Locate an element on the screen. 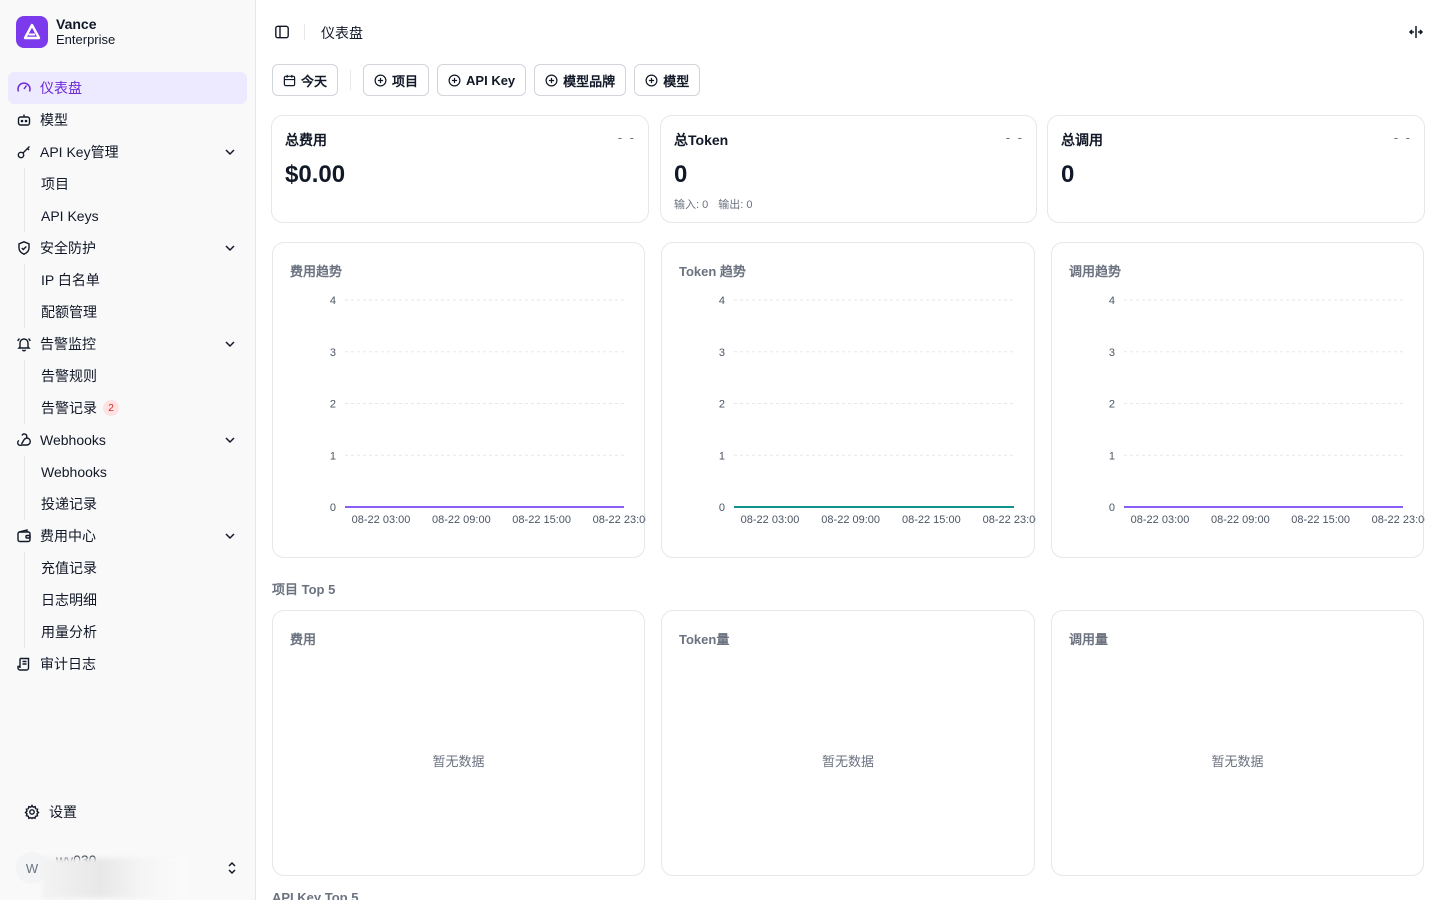  sidebar-item-models: 模型 is located at coordinates (127, 120).